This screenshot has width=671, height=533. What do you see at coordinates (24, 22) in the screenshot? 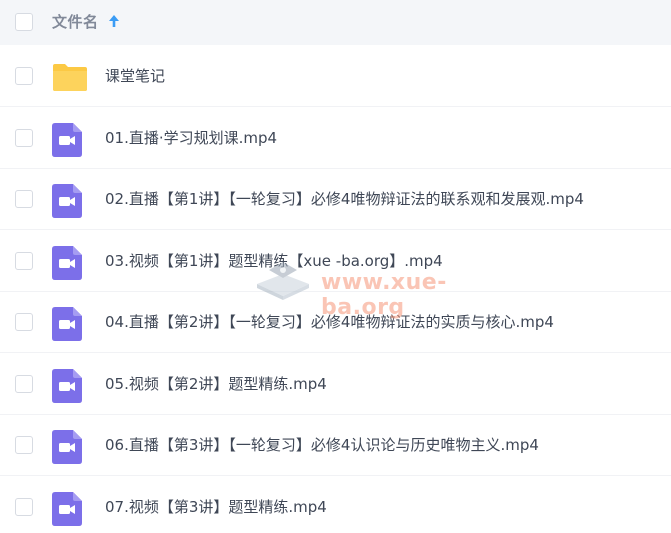
I see `select-all-checkbox` at bounding box center [24, 22].